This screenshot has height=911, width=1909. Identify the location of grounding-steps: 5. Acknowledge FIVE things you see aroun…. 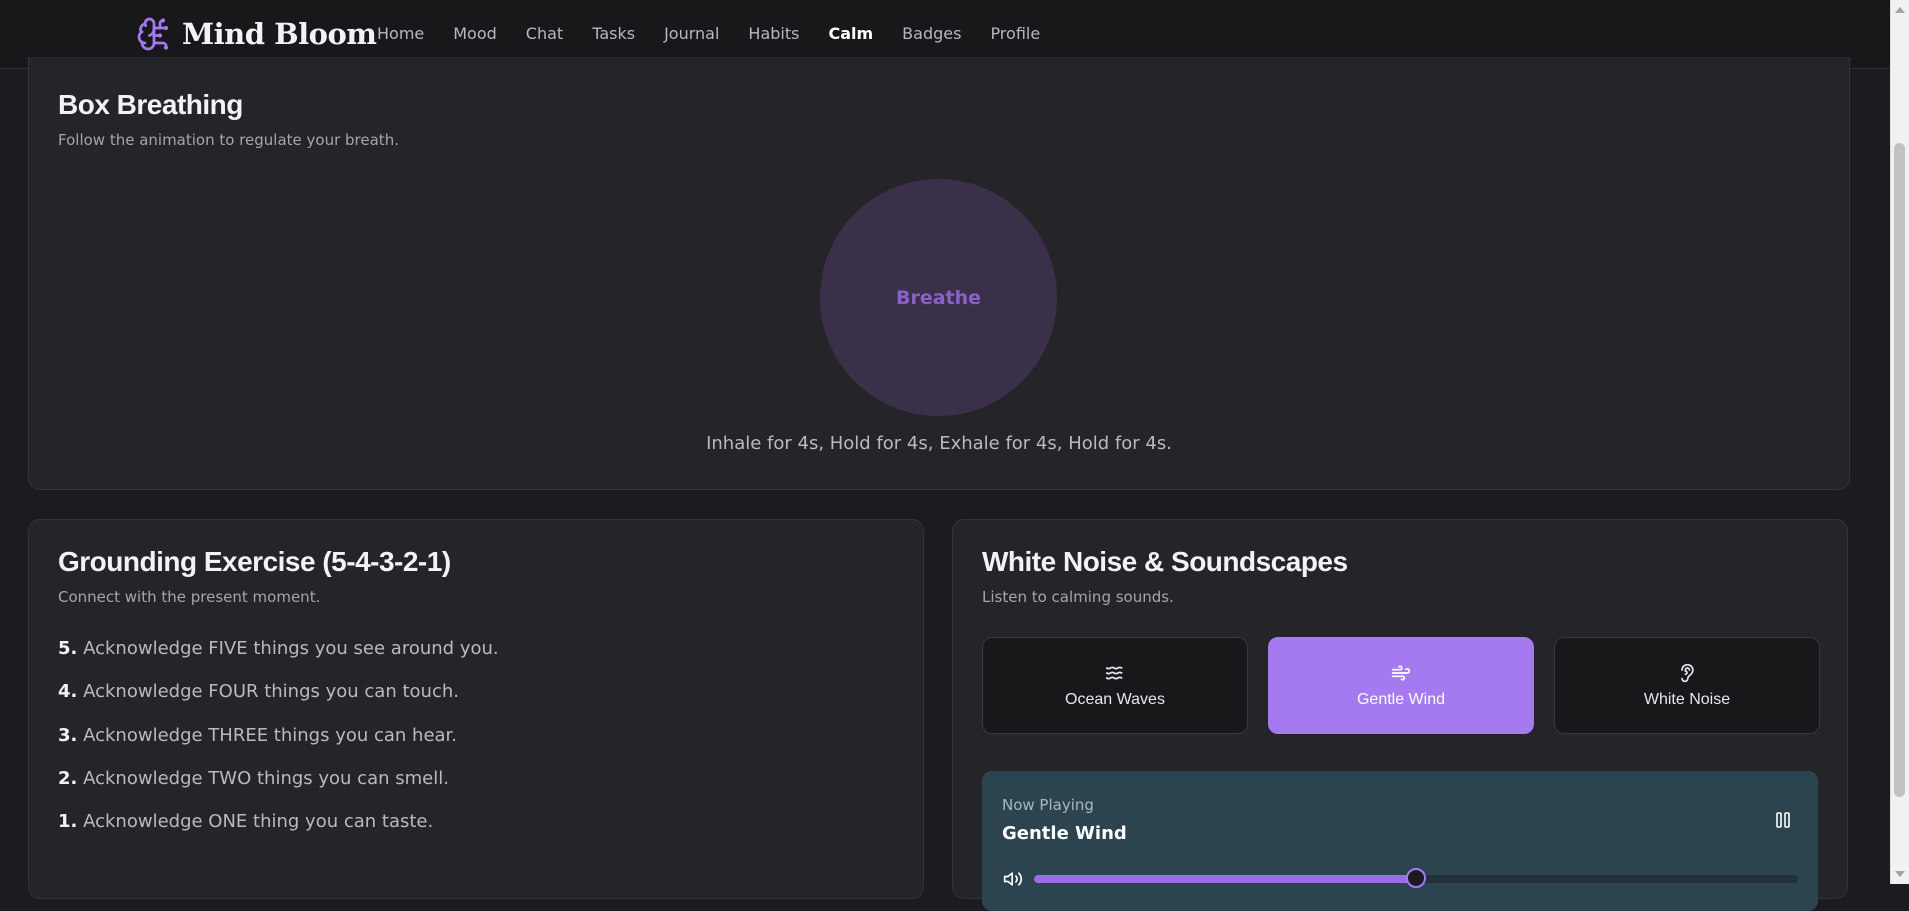
(278, 746).